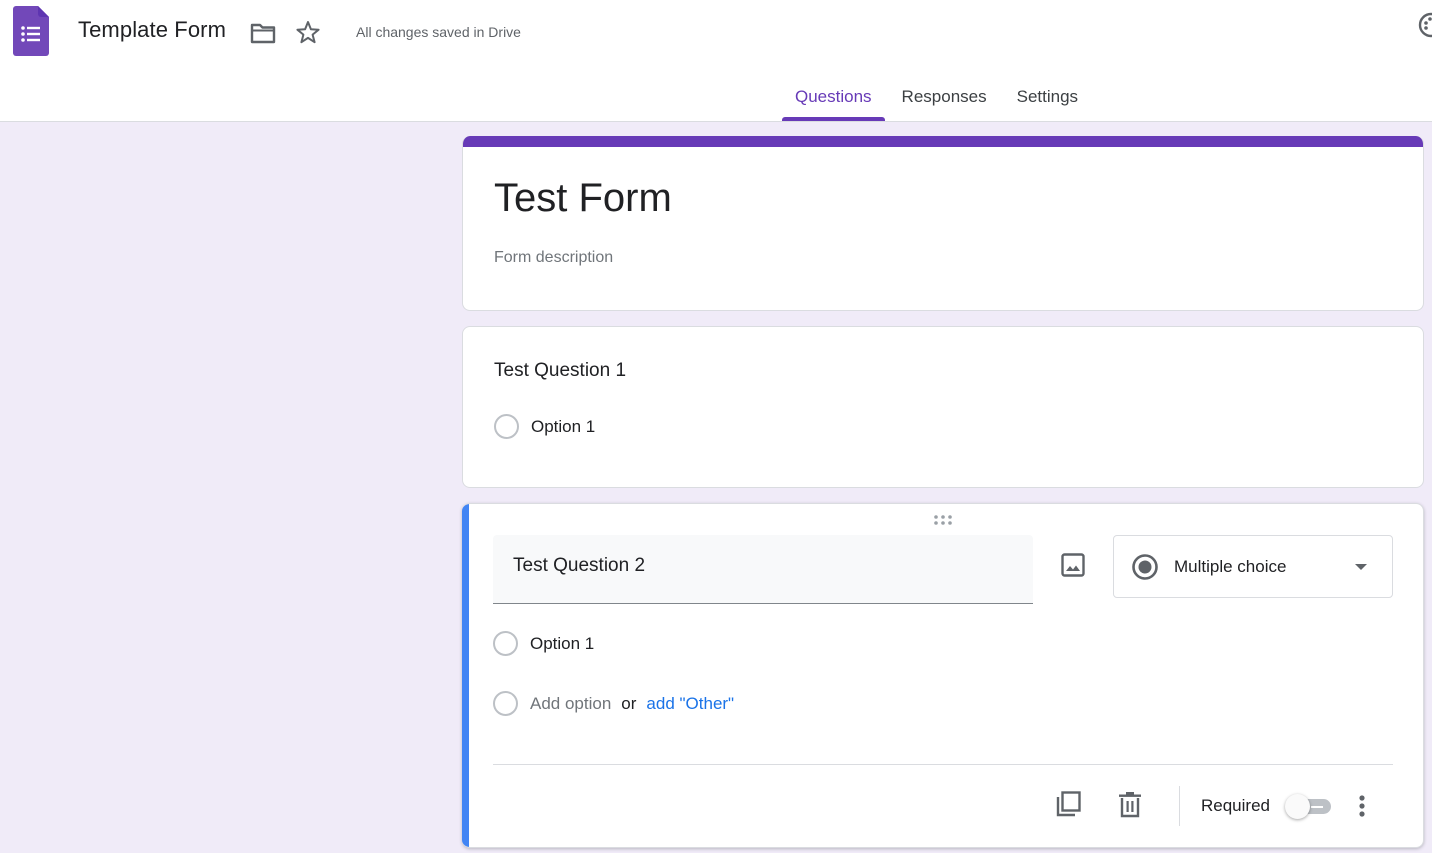 Image resolution: width=1432 pixels, height=853 pixels. I want to click on duplicate-icon, so click(1069, 804).